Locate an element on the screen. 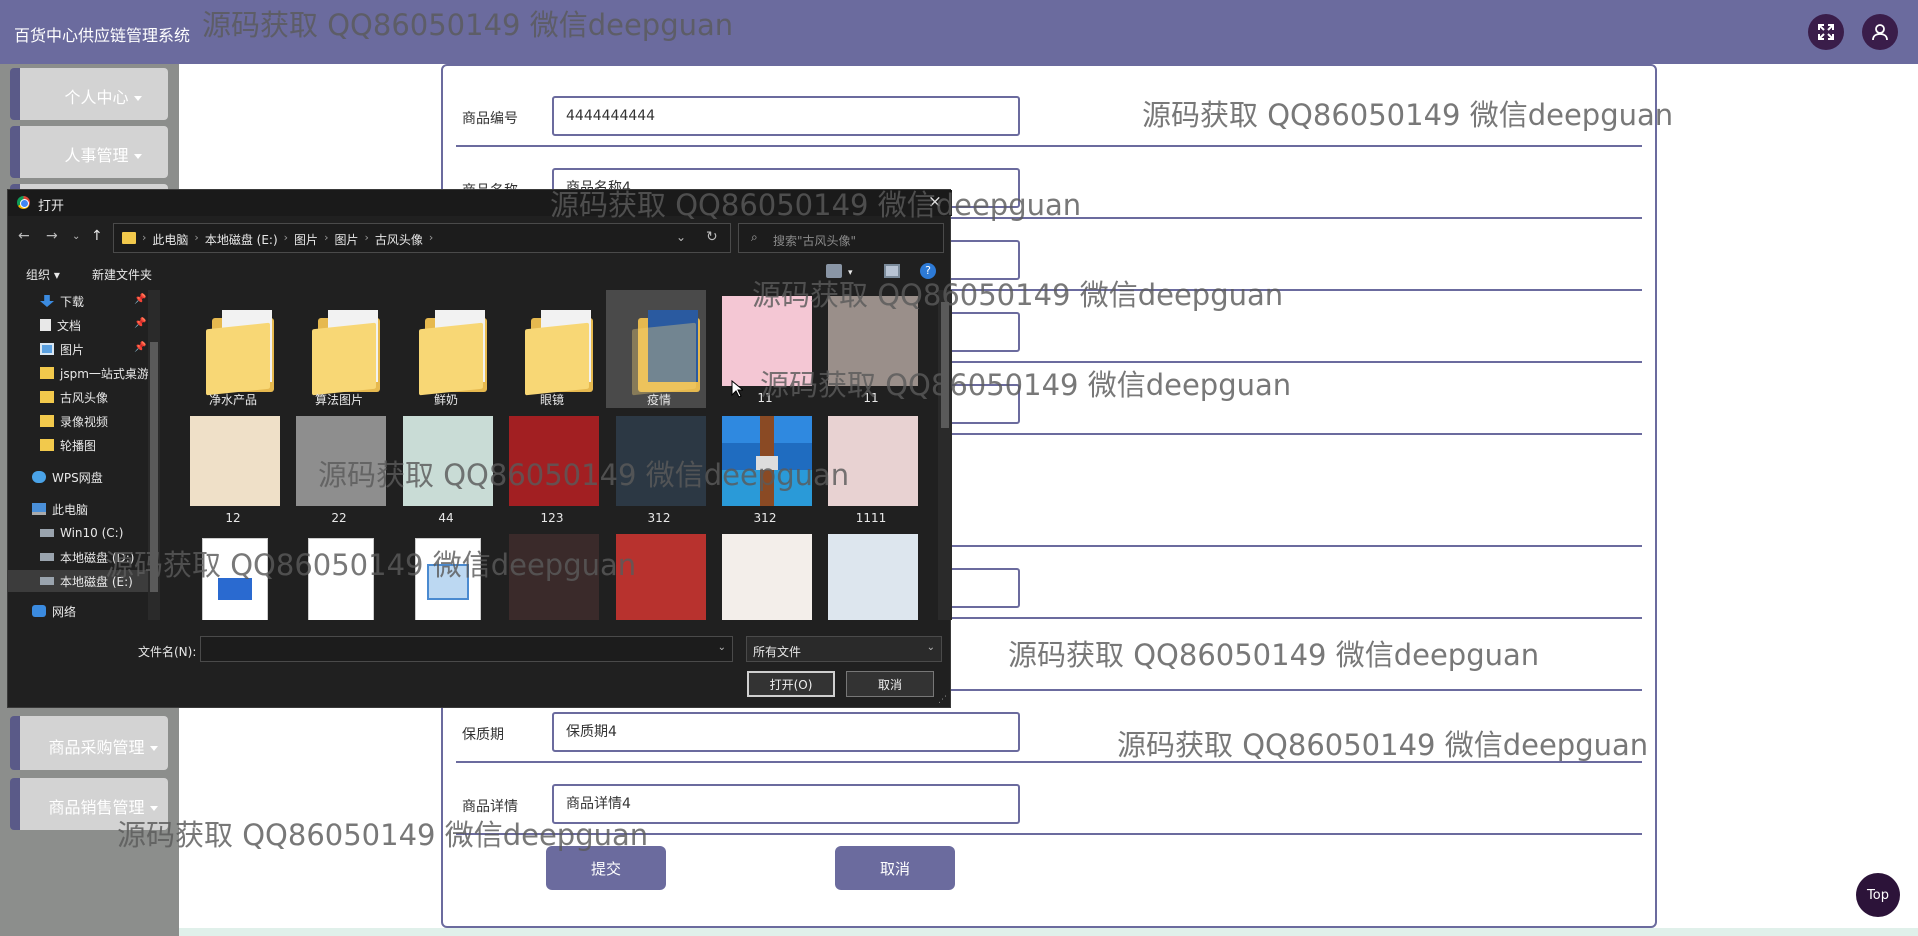 This screenshot has height=936, width=1918. bottom-strip is located at coordinates (1048, 932).